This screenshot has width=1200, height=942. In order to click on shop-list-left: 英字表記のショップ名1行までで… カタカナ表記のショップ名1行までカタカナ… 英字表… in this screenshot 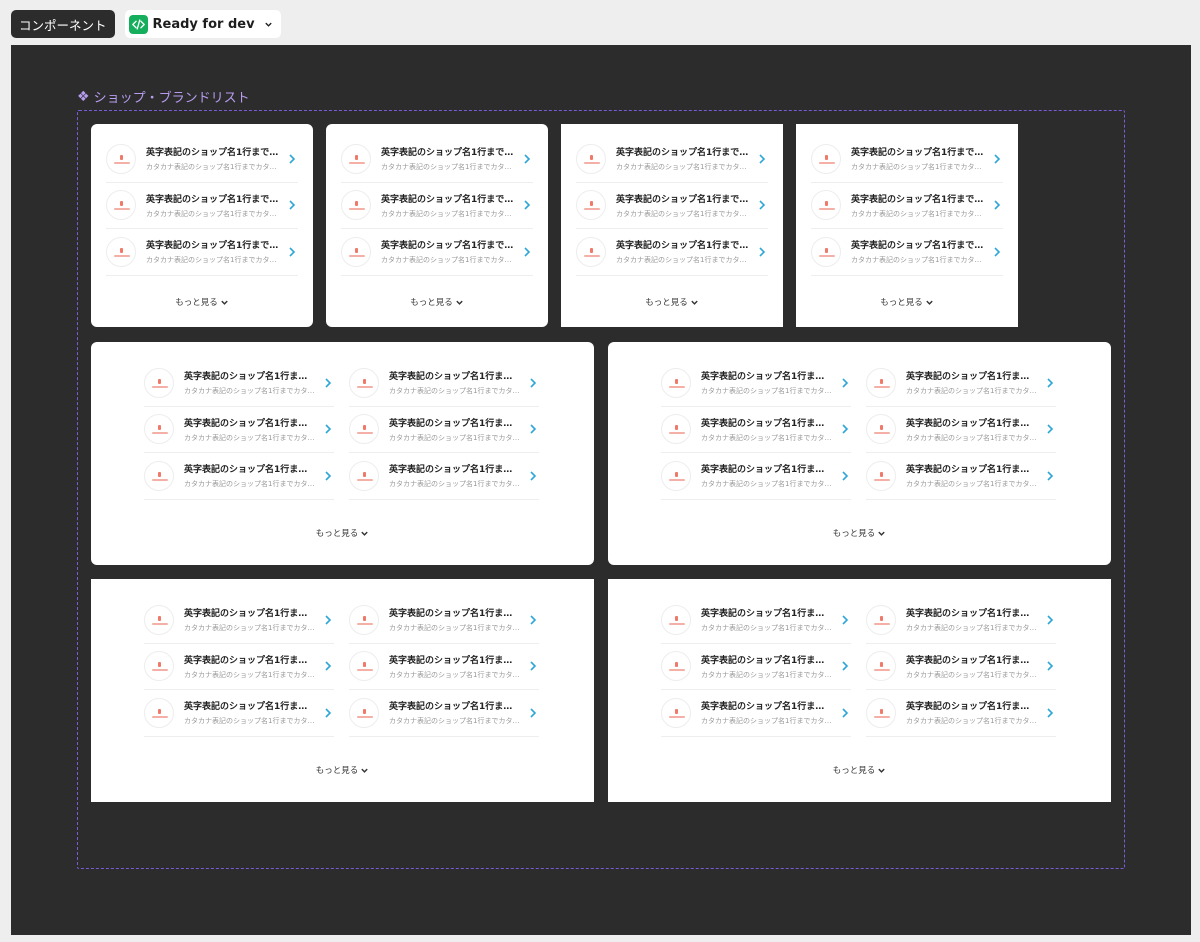, I will do `click(756, 430)`.